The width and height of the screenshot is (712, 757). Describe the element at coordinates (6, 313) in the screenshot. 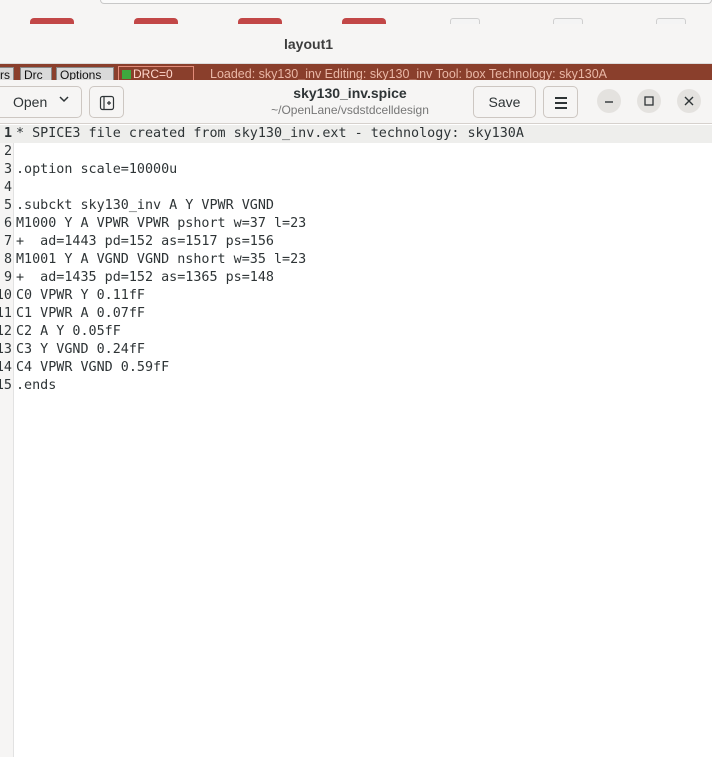

I see `line-number: 11` at that location.